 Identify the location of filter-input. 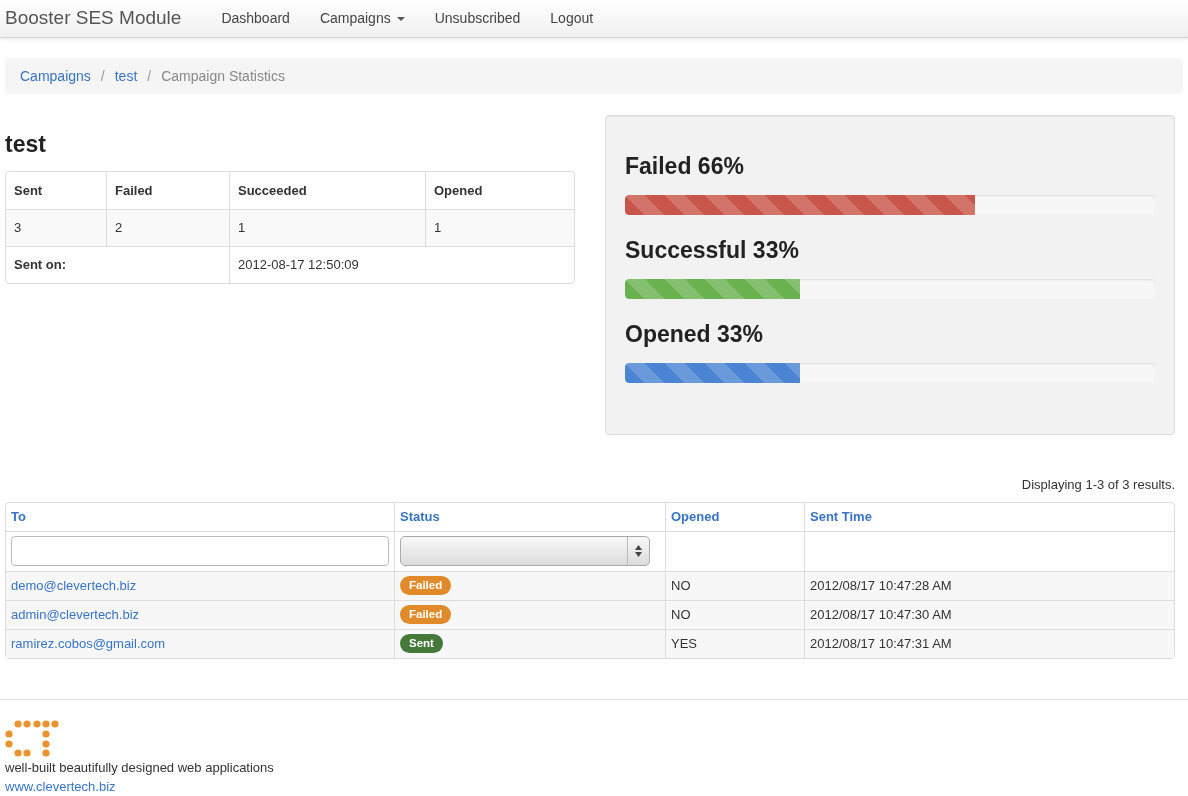
(200, 551).